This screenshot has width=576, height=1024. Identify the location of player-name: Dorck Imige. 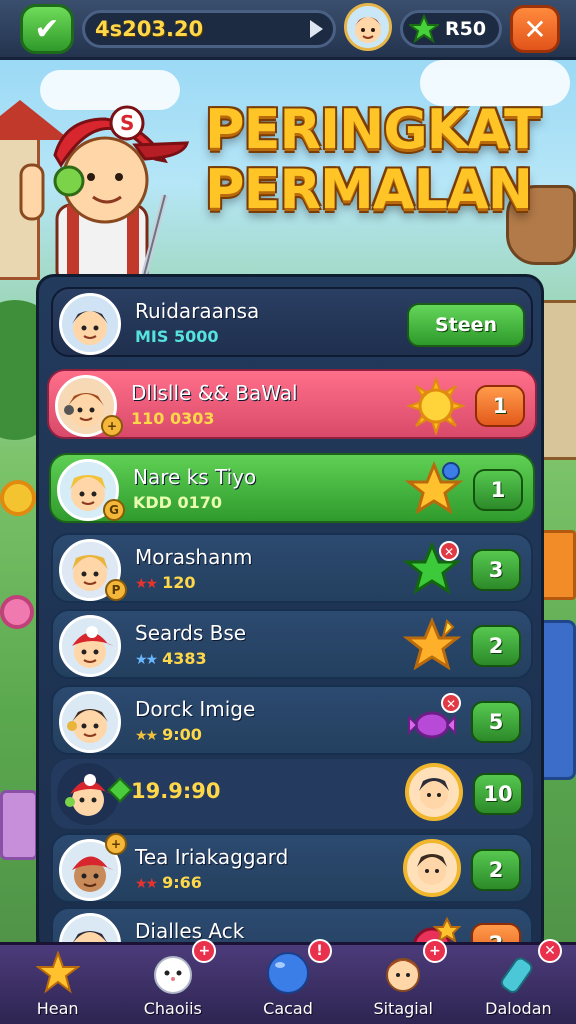
(195, 709).